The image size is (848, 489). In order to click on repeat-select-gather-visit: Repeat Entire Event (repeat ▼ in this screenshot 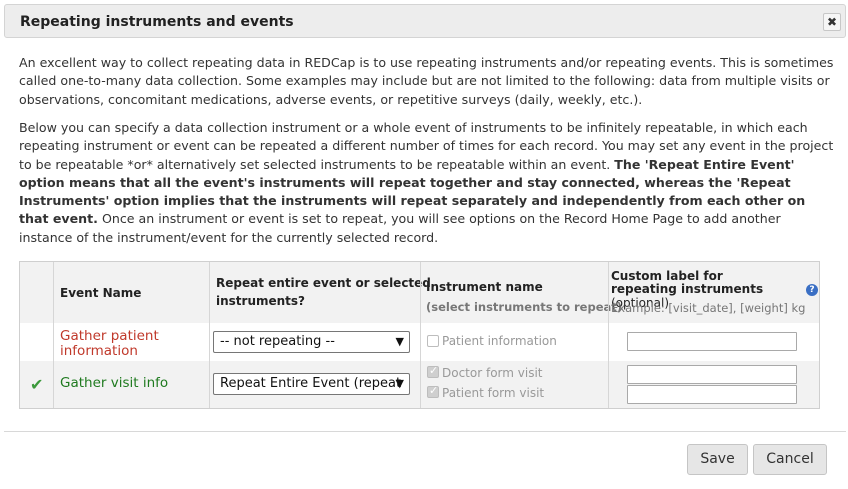, I will do `click(311, 384)`.